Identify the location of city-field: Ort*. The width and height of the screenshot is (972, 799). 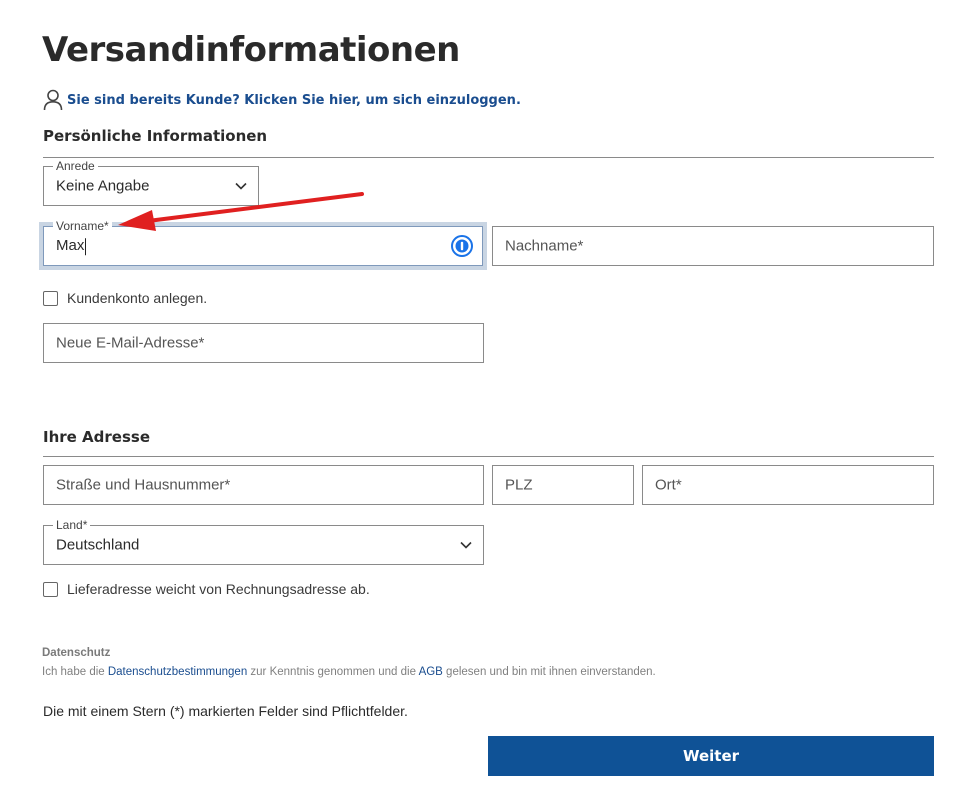
(788, 485).